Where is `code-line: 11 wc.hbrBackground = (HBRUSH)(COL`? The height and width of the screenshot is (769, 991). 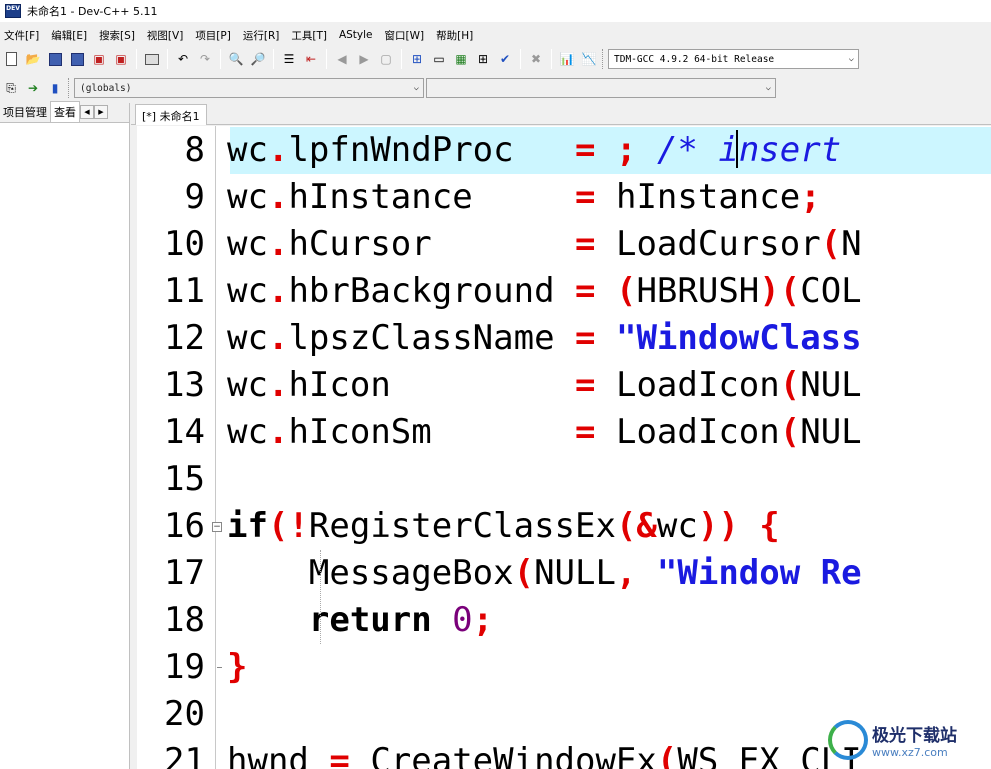 code-line: 11 wc.hbrBackground = (HBRUSH)(COL is located at coordinates (564, 291).